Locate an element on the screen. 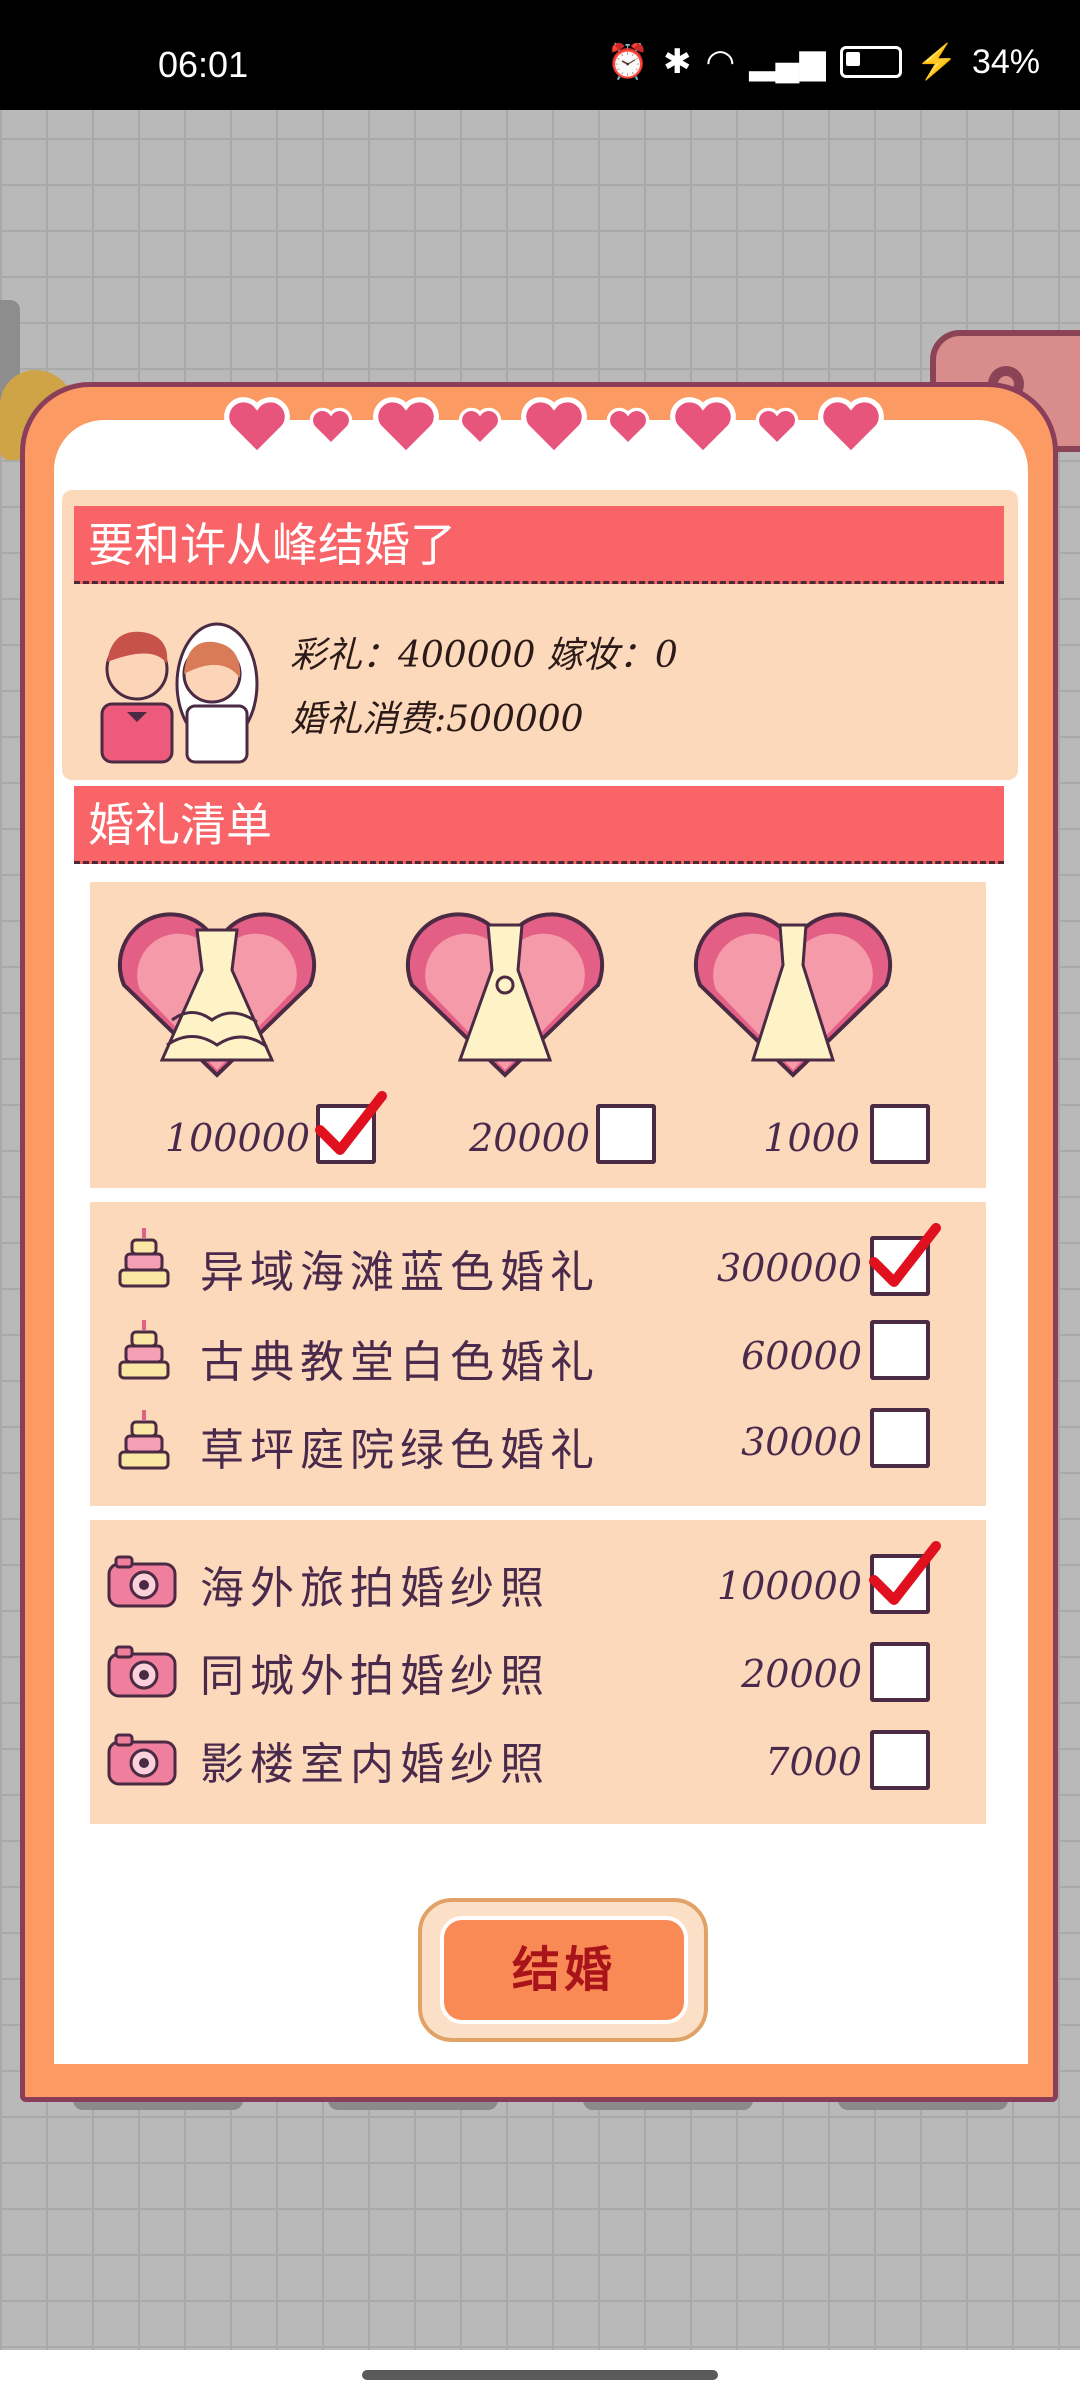 The height and width of the screenshot is (2400, 1080). wedding-option-1-price: 300000 is located at coordinates (789, 1268).